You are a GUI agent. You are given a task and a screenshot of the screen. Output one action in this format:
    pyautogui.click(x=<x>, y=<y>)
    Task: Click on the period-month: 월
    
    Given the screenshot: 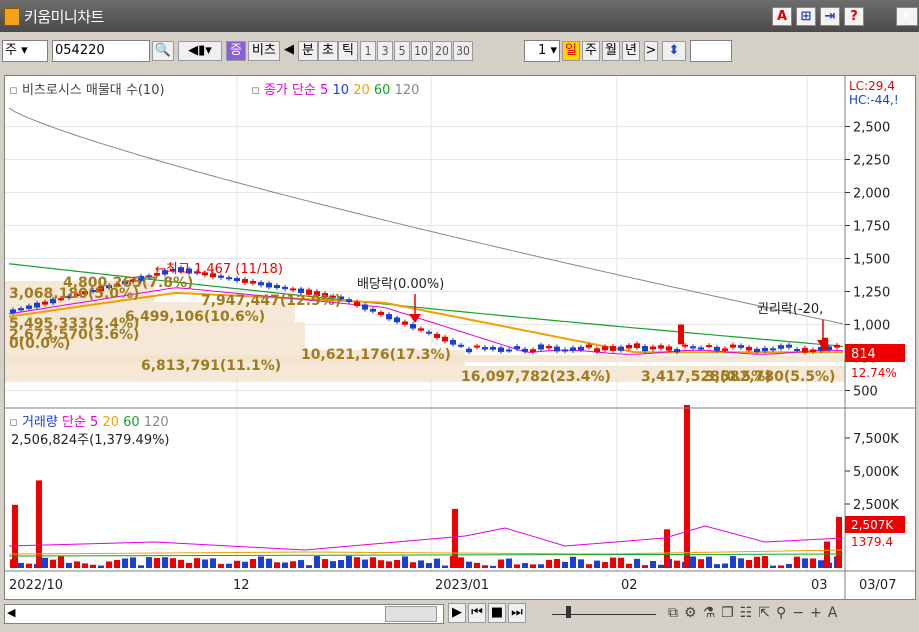 What is the action you would take?
    pyautogui.click(x=611, y=51)
    